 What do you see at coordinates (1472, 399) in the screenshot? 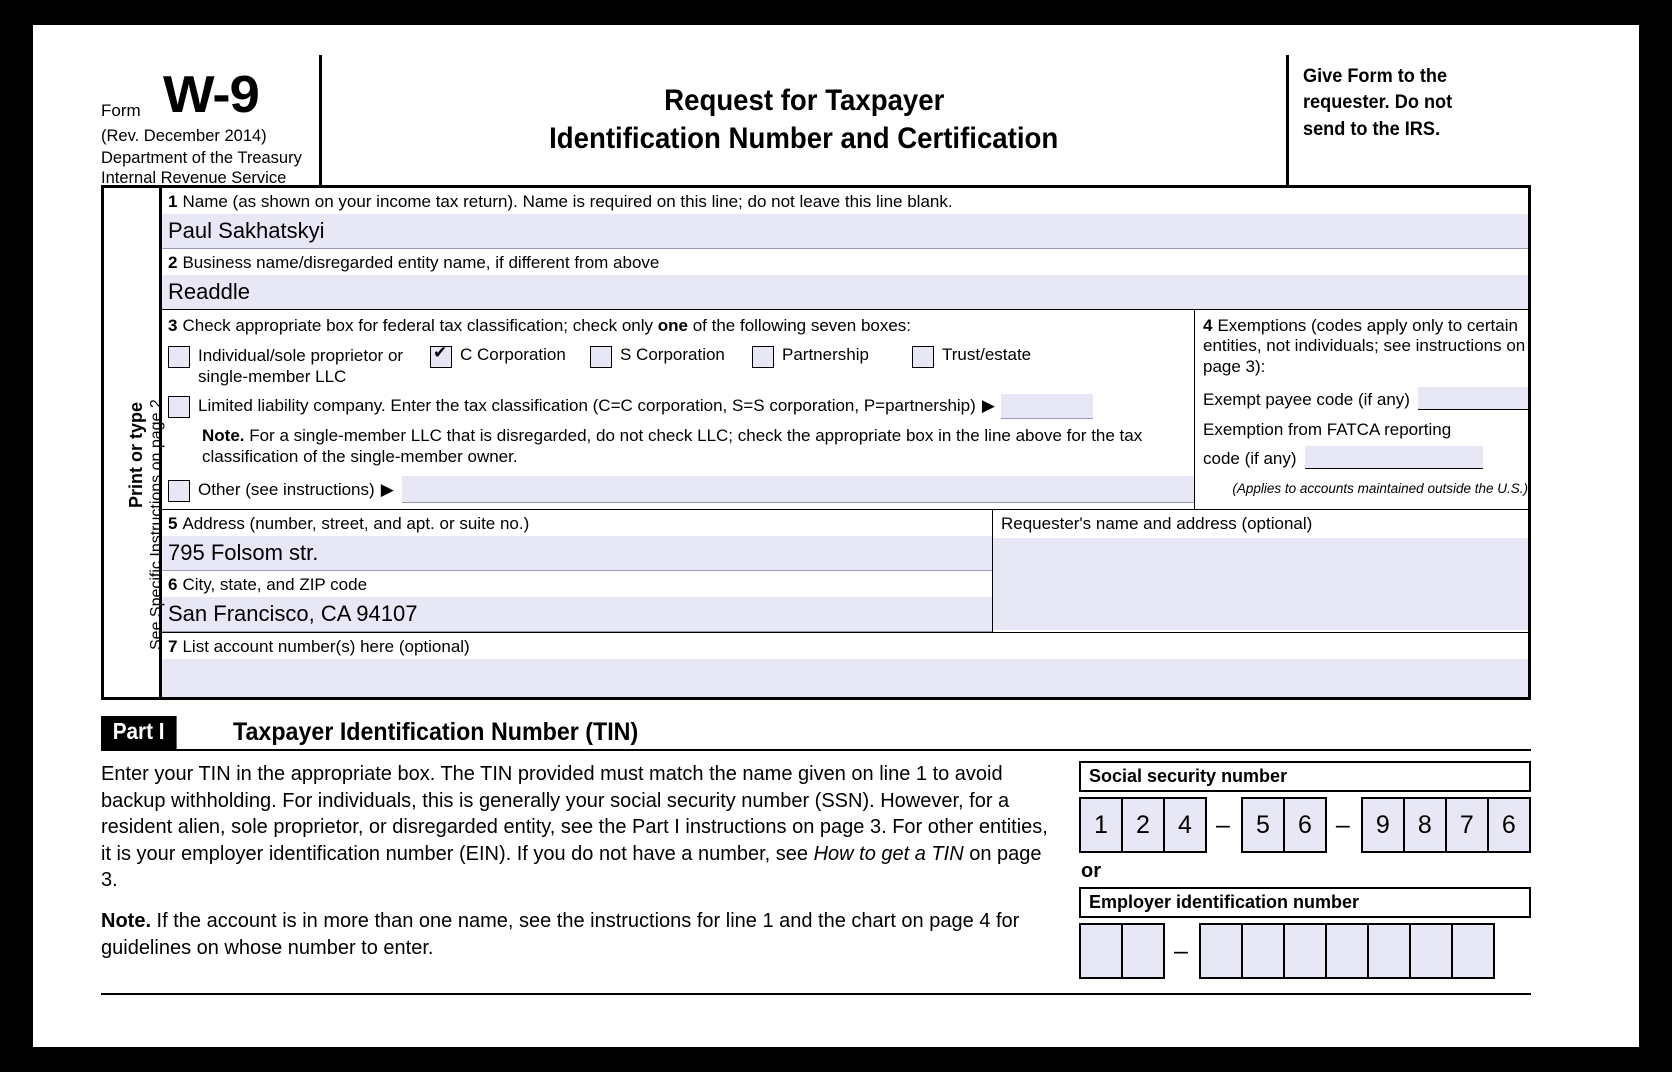
I see `exempt-payee-input` at bounding box center [1472, 399].